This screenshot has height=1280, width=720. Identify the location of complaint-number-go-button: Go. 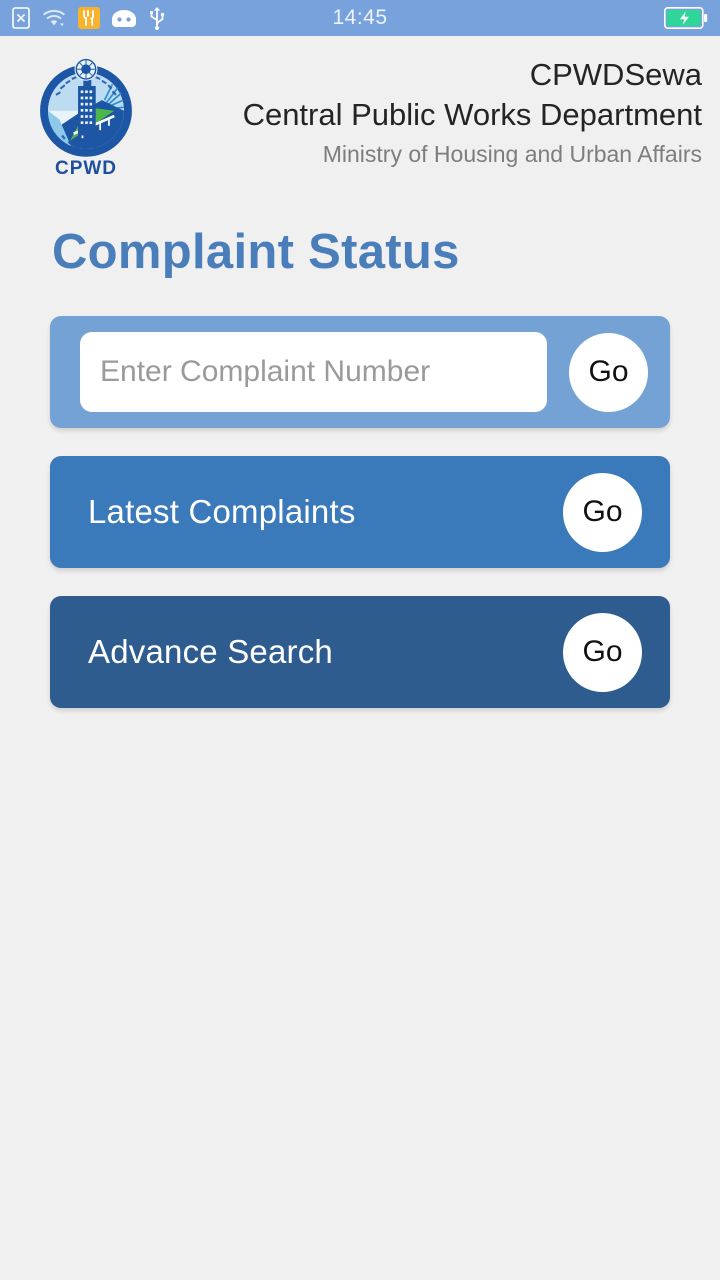
(608, 372).